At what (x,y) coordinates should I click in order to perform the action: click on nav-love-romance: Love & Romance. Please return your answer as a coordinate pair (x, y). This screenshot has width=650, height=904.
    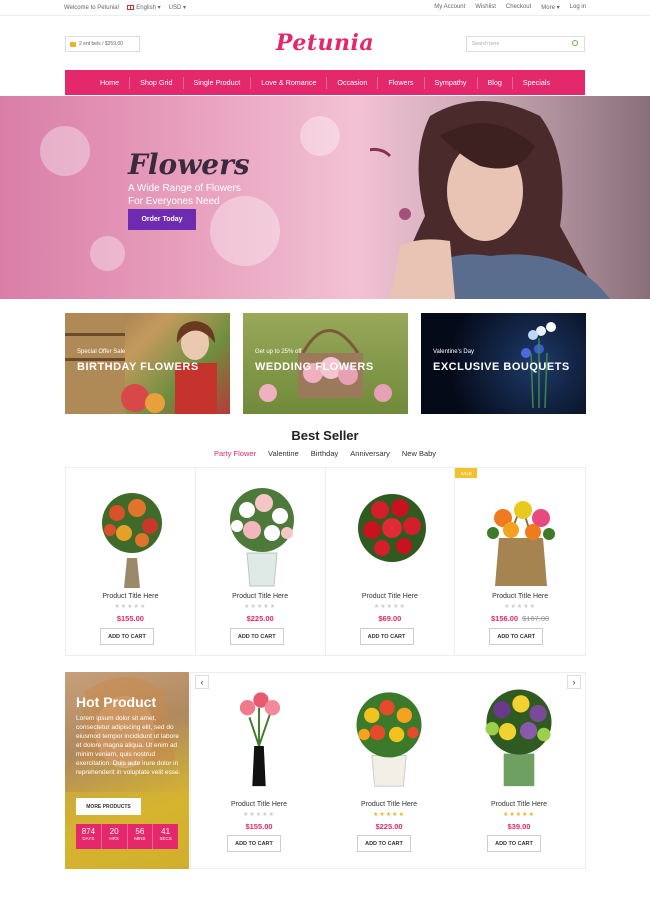
    Looking at the image, I should click on (289, 82).